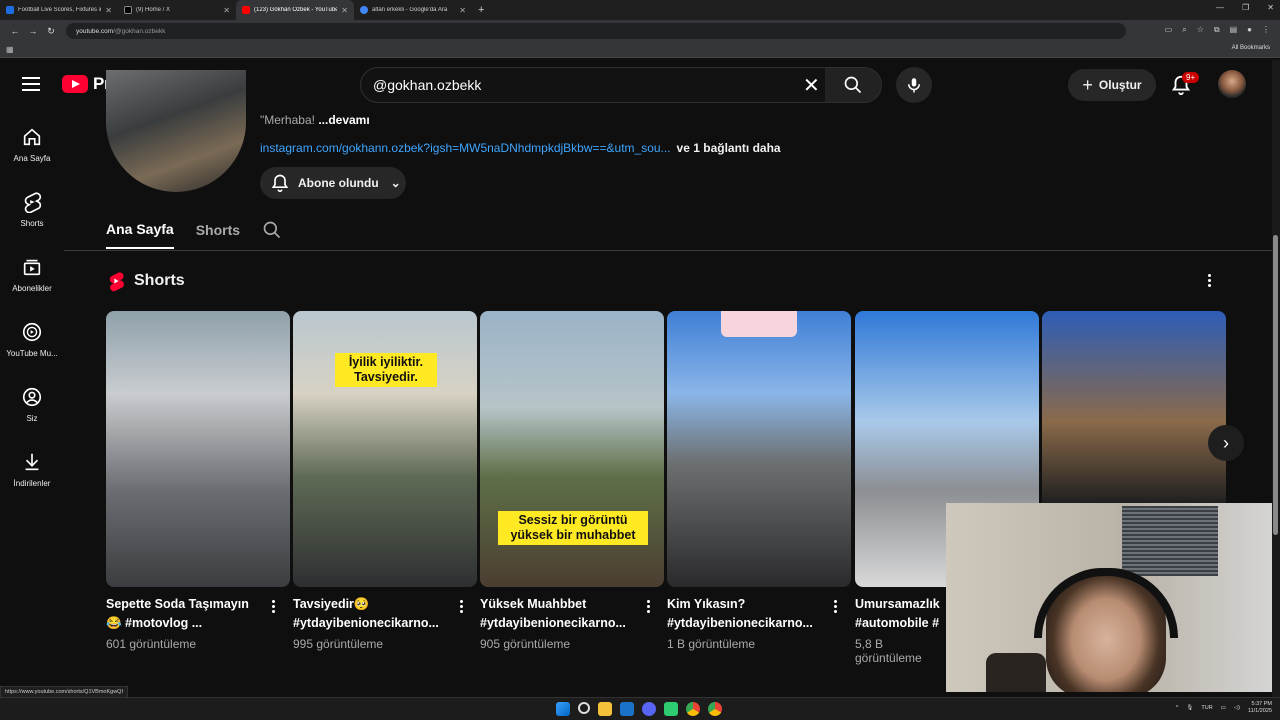 Image resolution: width=1280 pixels, height=720 pixels. Describe the element at coordinates (15, 31) in the screenshot. I see `back-icon: ←` at that location.